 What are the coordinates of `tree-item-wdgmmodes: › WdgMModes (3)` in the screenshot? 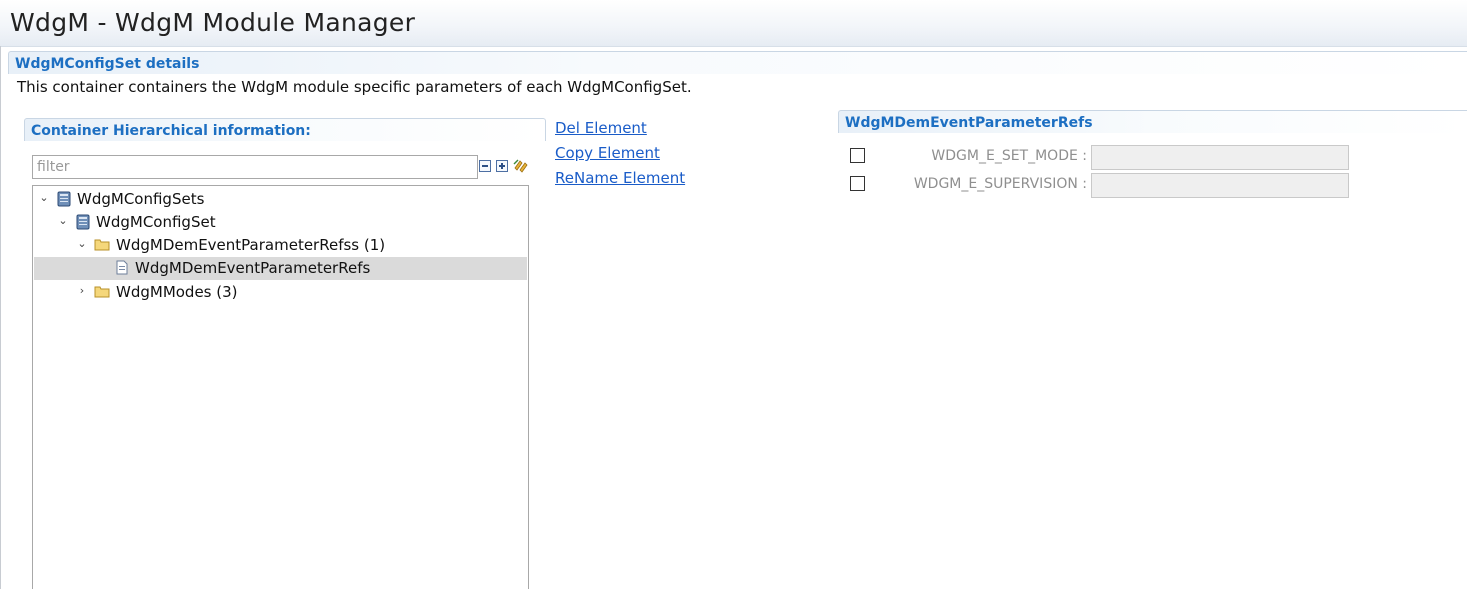 It's located at (280, 292).